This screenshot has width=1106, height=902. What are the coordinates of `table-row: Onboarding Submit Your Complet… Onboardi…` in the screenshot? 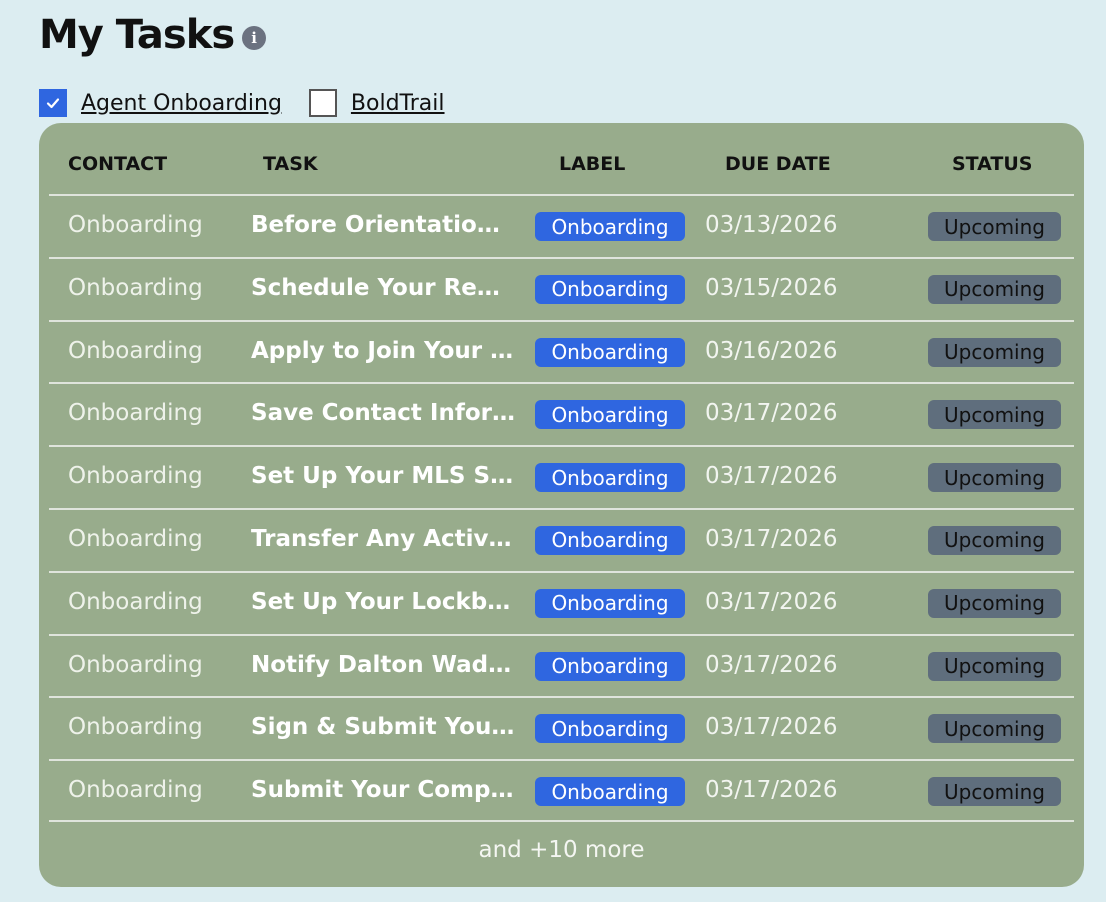 It's located at (561, 790).